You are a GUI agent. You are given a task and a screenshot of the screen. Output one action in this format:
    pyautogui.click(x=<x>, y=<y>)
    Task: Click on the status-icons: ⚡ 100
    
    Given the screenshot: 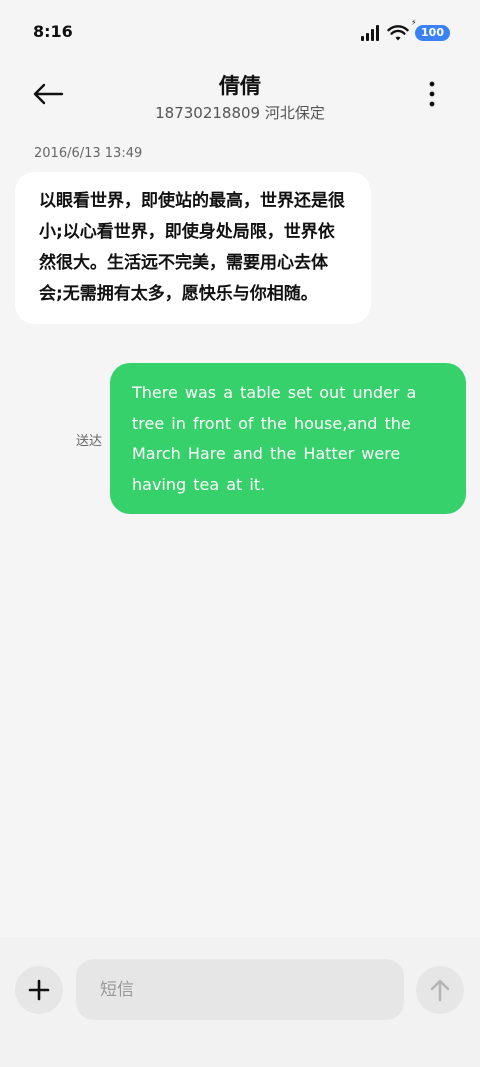 What is the action you would take?
    pyautogui.click(x=405, y=31)
    